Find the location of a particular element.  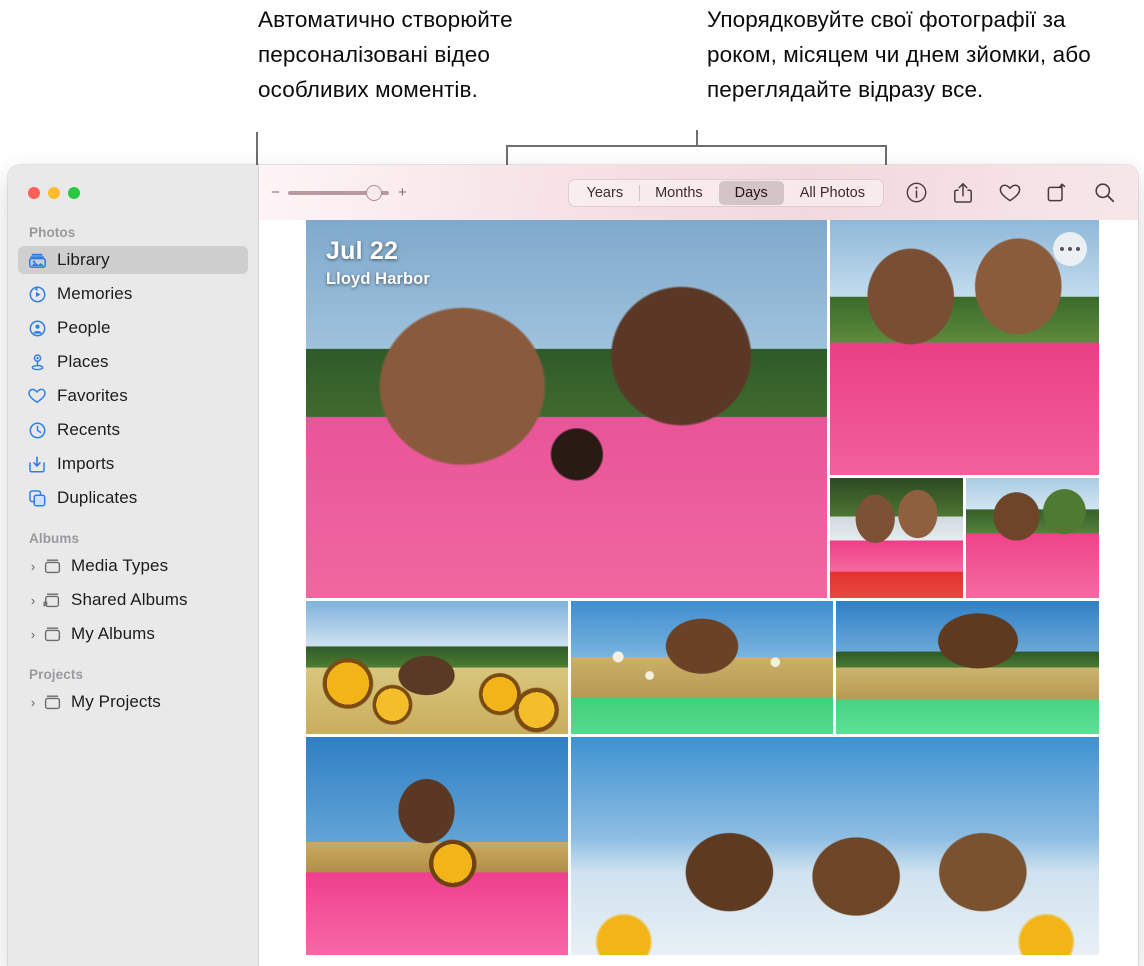

library-icon is located at coordinates (37, 260).